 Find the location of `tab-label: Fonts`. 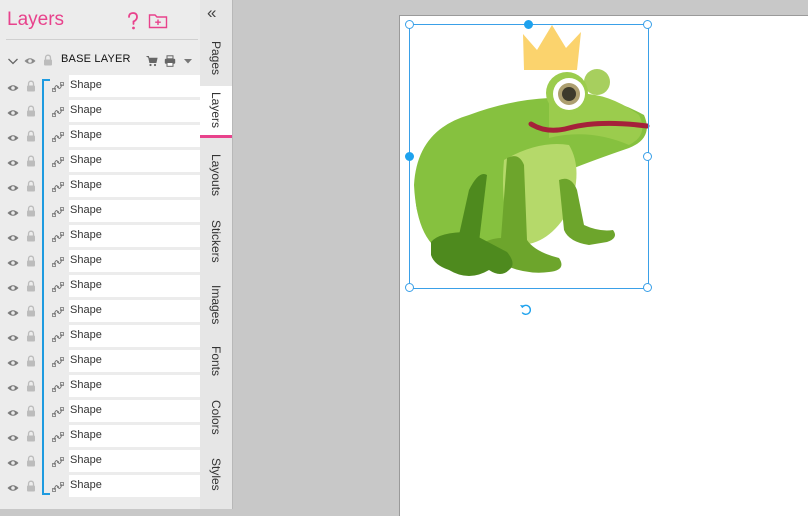

tab-label: Fonts is located at coordinates (216, 360).